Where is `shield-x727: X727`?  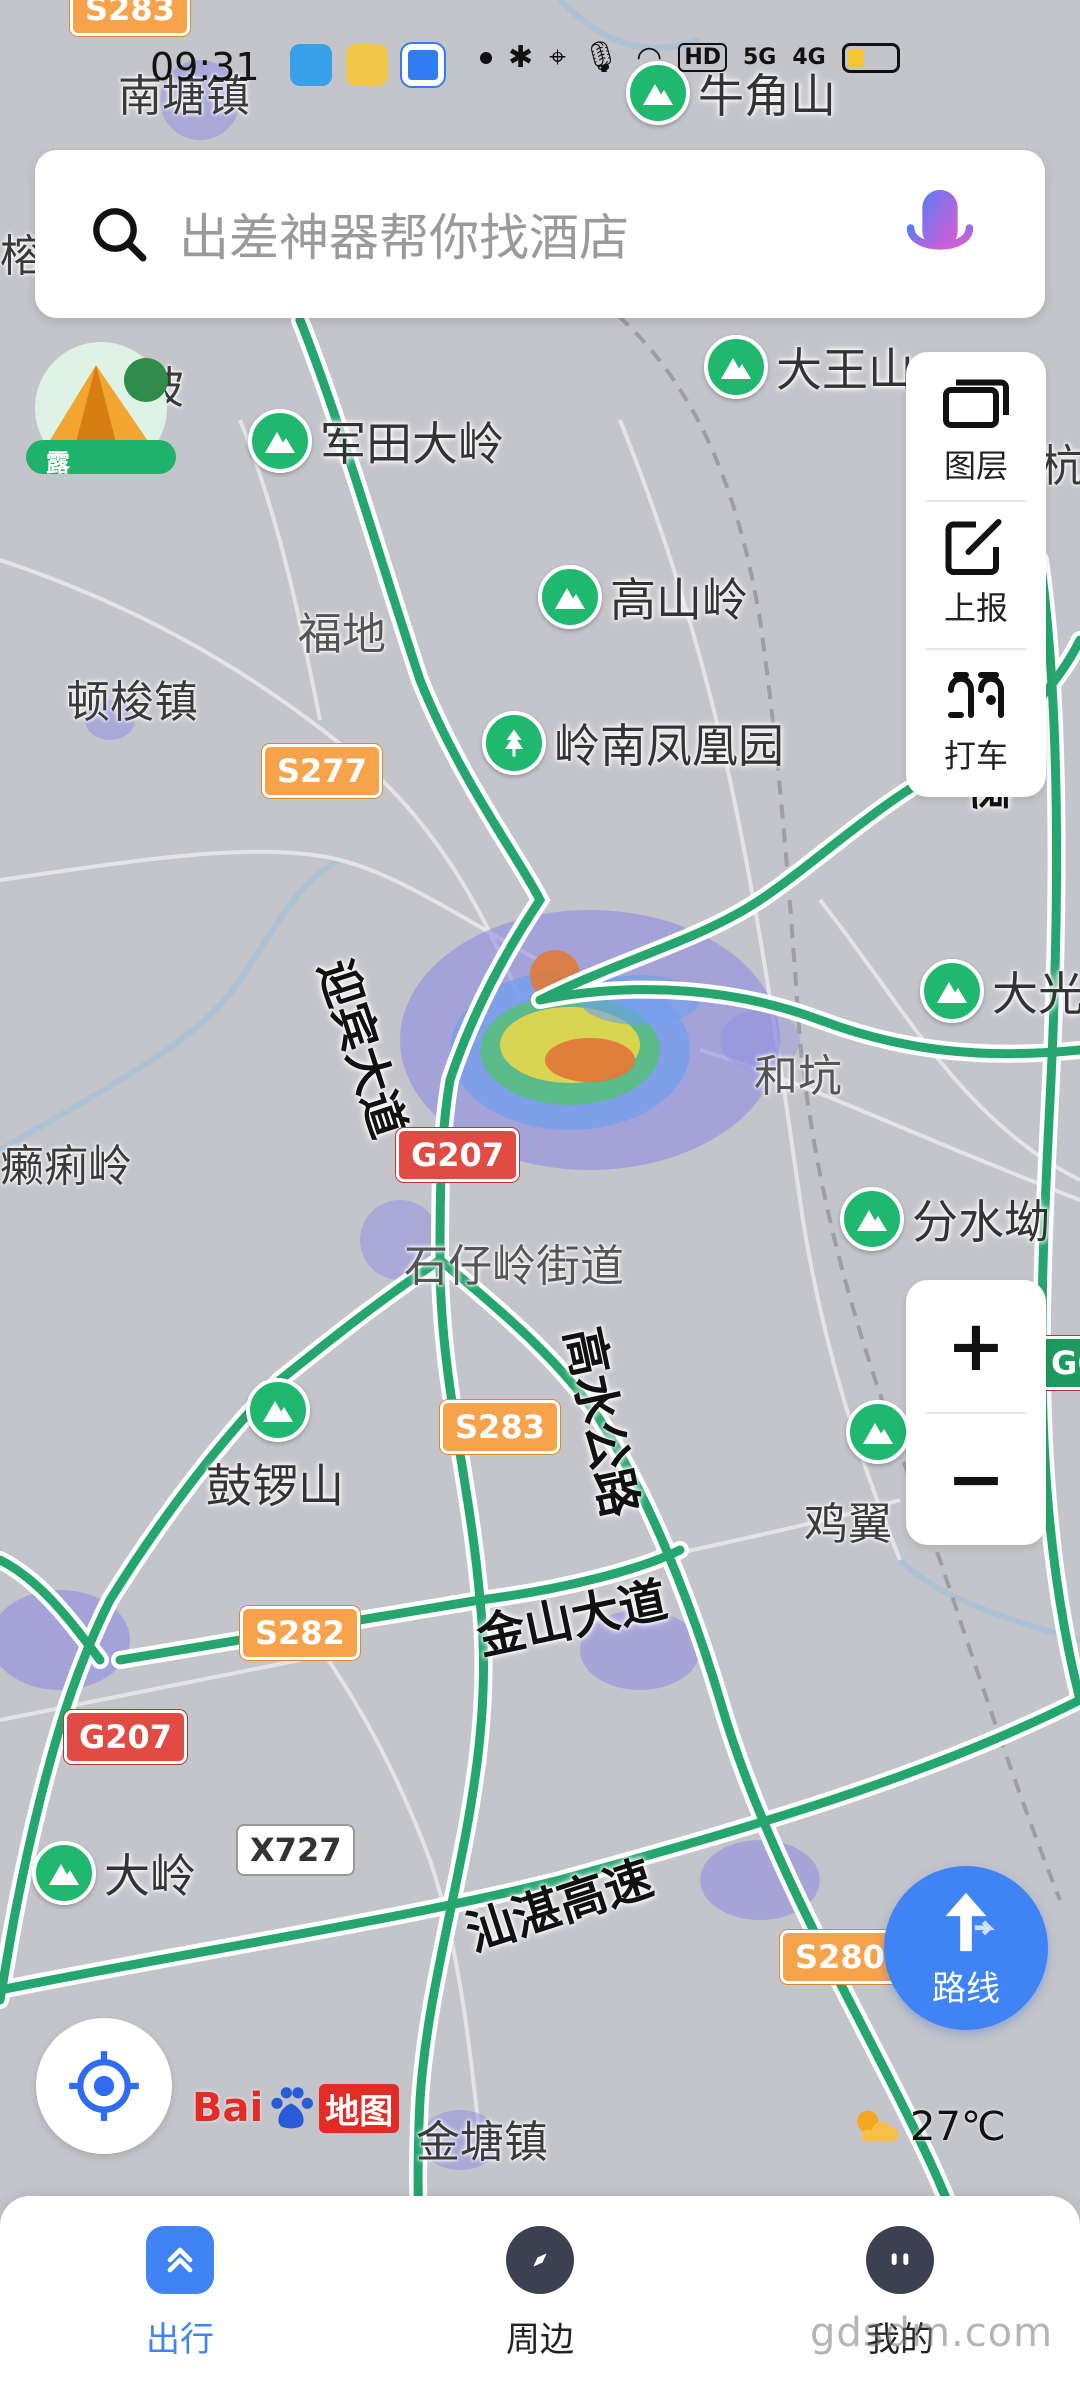
shield-x727: X727 is located at coordinates (296, 1850).